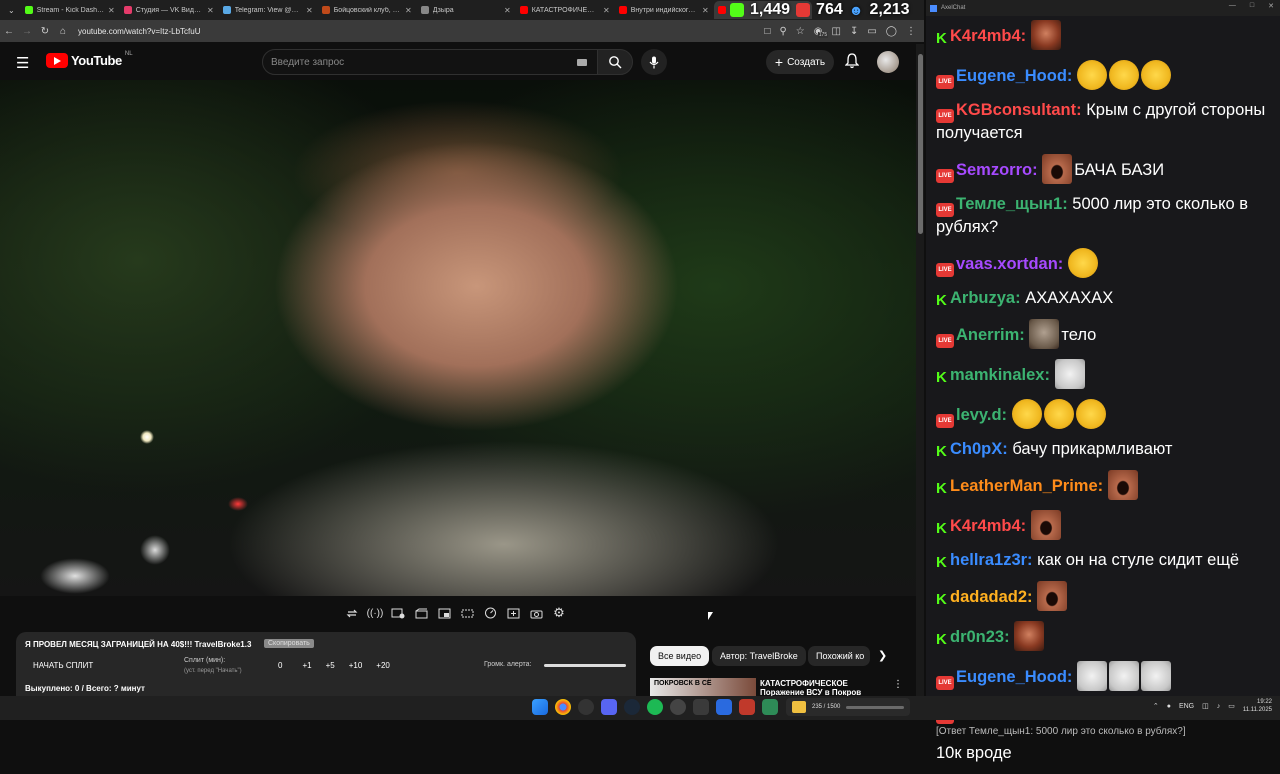  Describe the element at coordinates (306, 665) in the screenshot. I see `split-increment-button: +1` at that location.